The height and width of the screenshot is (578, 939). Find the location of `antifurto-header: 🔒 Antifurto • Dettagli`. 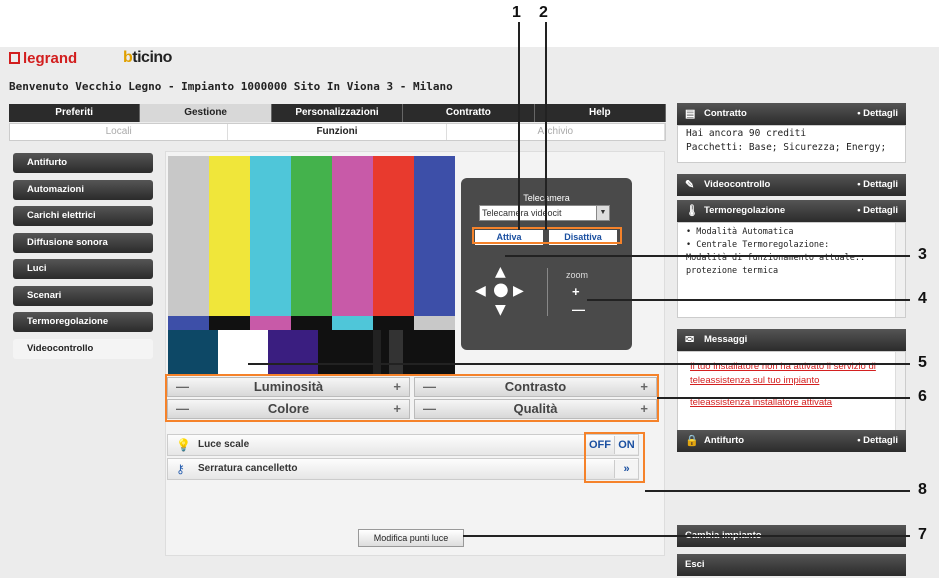

antifurto-header: 🔒 Antifurto • Dettagli is located at coordinates (791, 441).